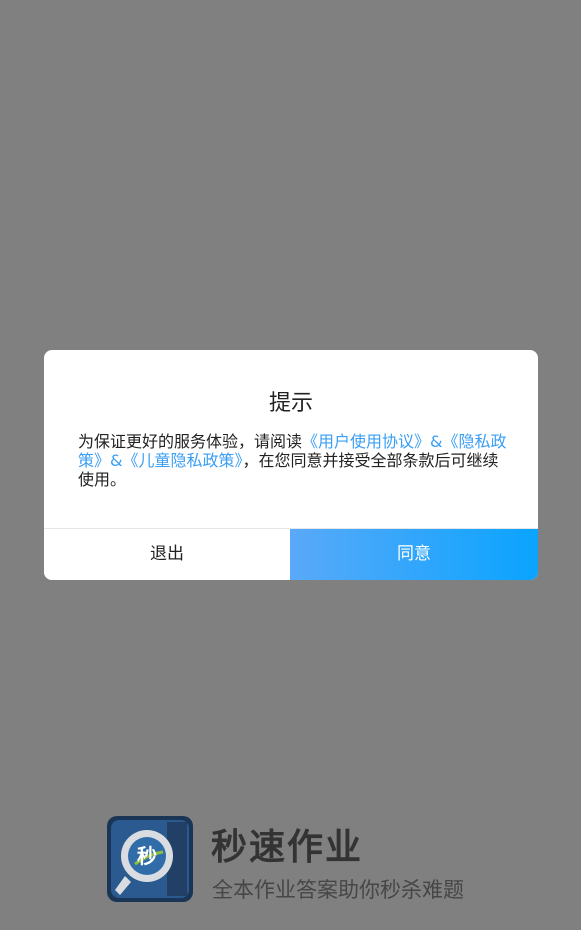  I want to click on magnifier-logo-icon: 秒, so click(150, 859).